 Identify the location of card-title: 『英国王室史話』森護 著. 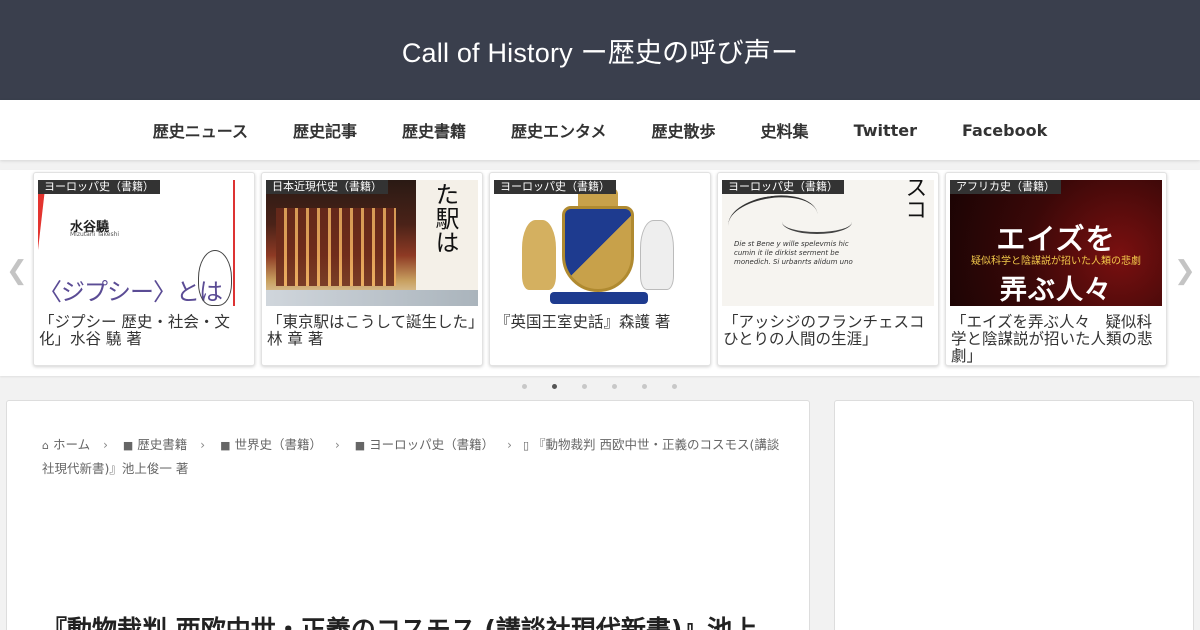
(583, 322).